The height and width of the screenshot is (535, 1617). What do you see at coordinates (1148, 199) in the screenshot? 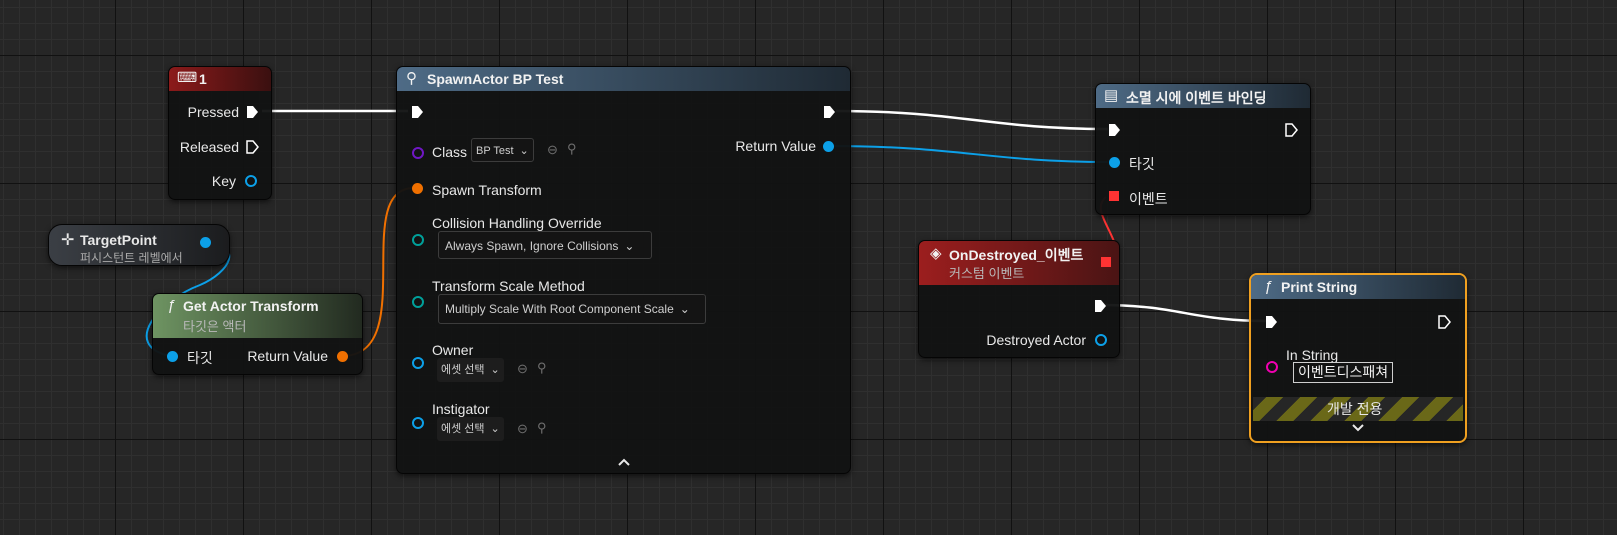
I see `event-label: 이벤트` at bounding box center [1148, 199].